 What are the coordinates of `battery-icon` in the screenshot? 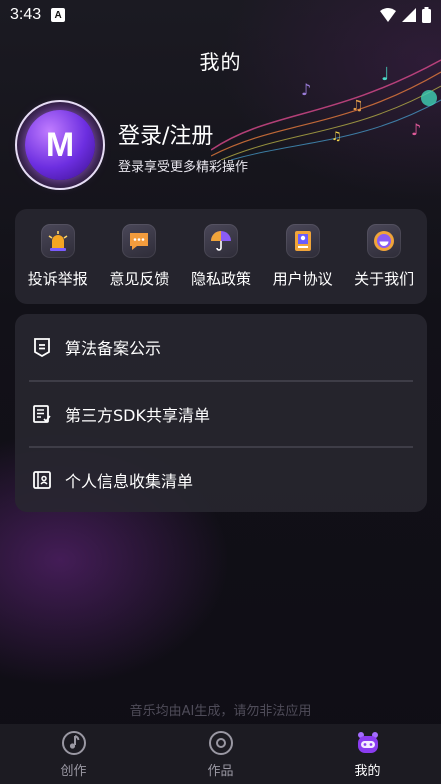 It's located at (426, 15).